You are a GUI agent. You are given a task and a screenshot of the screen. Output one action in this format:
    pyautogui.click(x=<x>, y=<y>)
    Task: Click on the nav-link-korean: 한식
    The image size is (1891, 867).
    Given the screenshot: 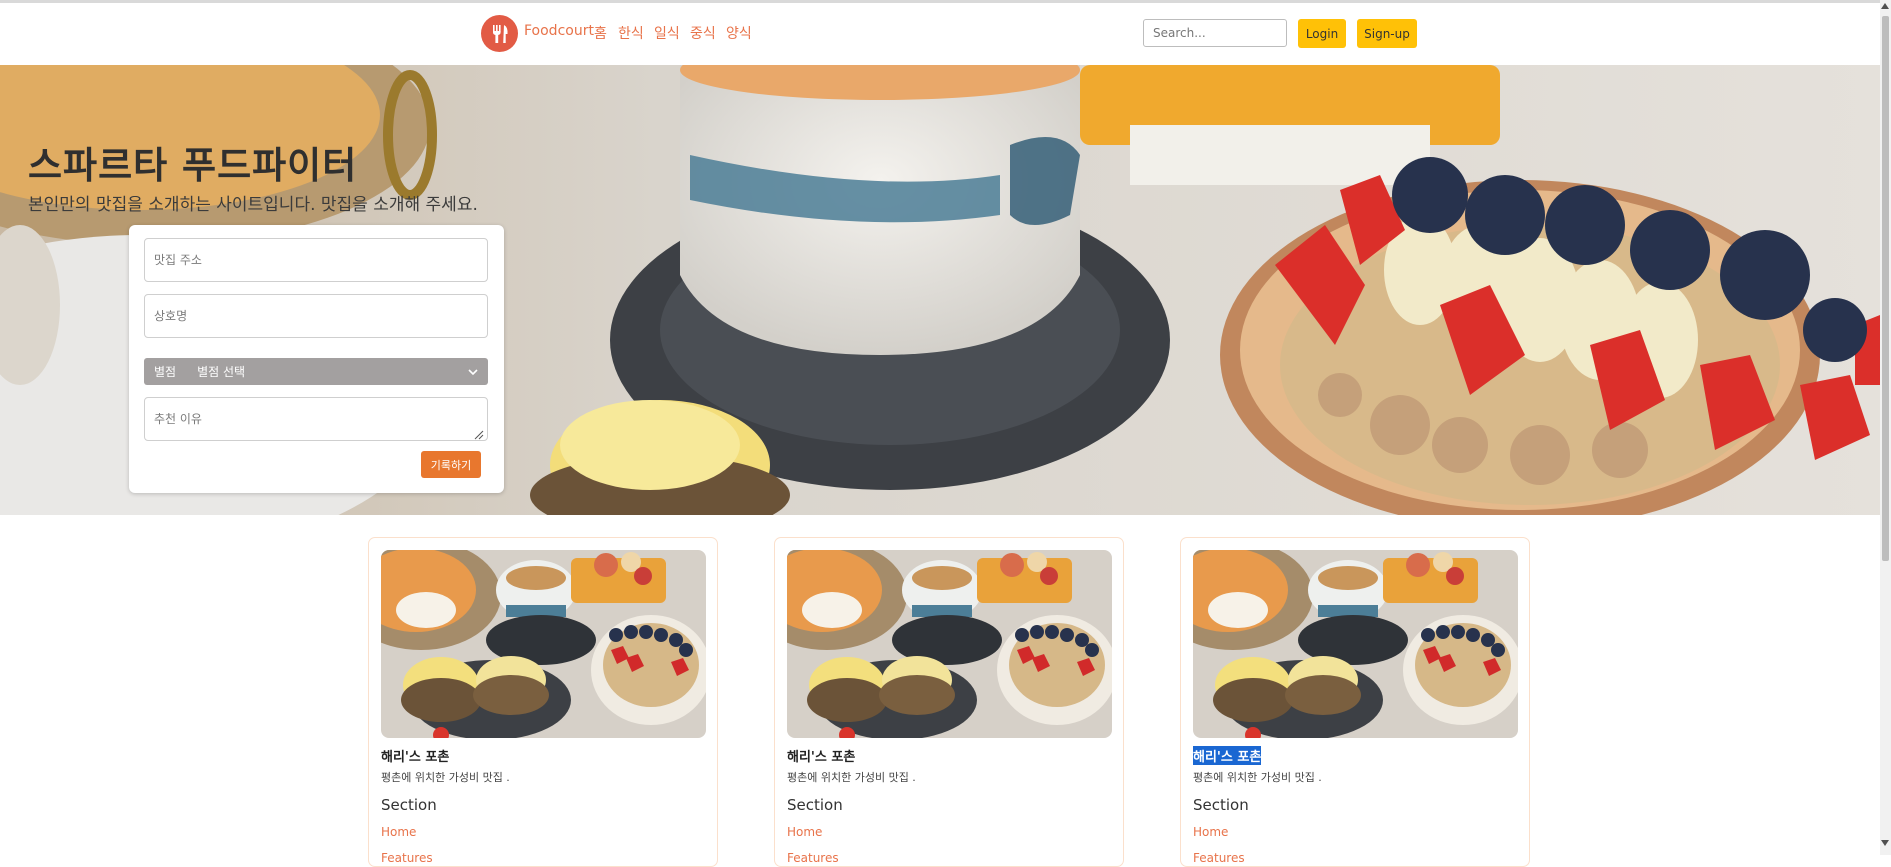 What is the action you would take?
    pyautogui.click(x=631, y=33)
    